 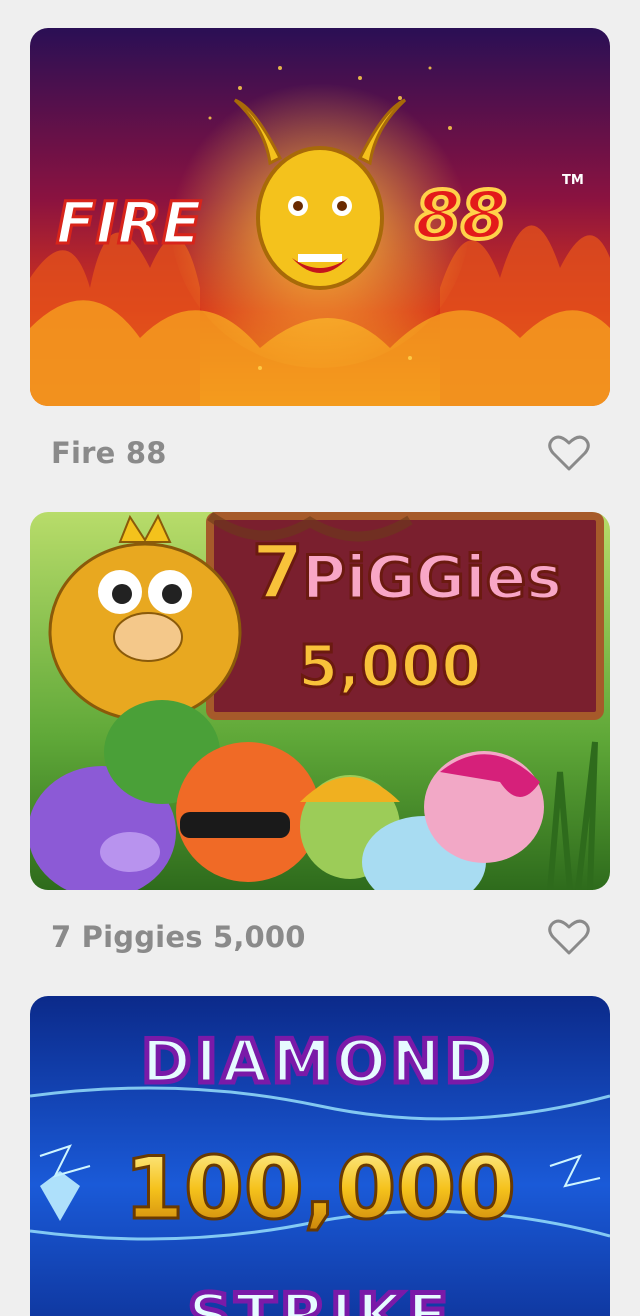 I want to click on orange-pig-icon, so click(x=248, y=812).